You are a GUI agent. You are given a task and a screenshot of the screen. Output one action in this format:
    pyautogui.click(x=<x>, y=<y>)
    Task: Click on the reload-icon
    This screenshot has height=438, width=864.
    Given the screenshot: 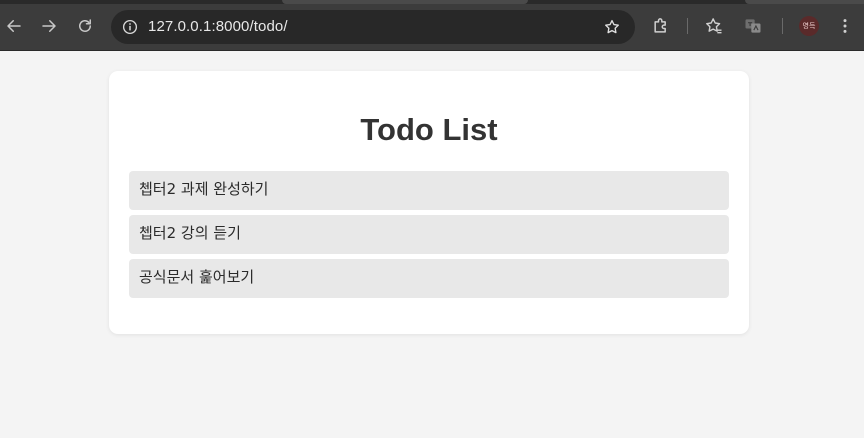 What is the action you would take?
    pyautogui.click(x=85, y=25)
    